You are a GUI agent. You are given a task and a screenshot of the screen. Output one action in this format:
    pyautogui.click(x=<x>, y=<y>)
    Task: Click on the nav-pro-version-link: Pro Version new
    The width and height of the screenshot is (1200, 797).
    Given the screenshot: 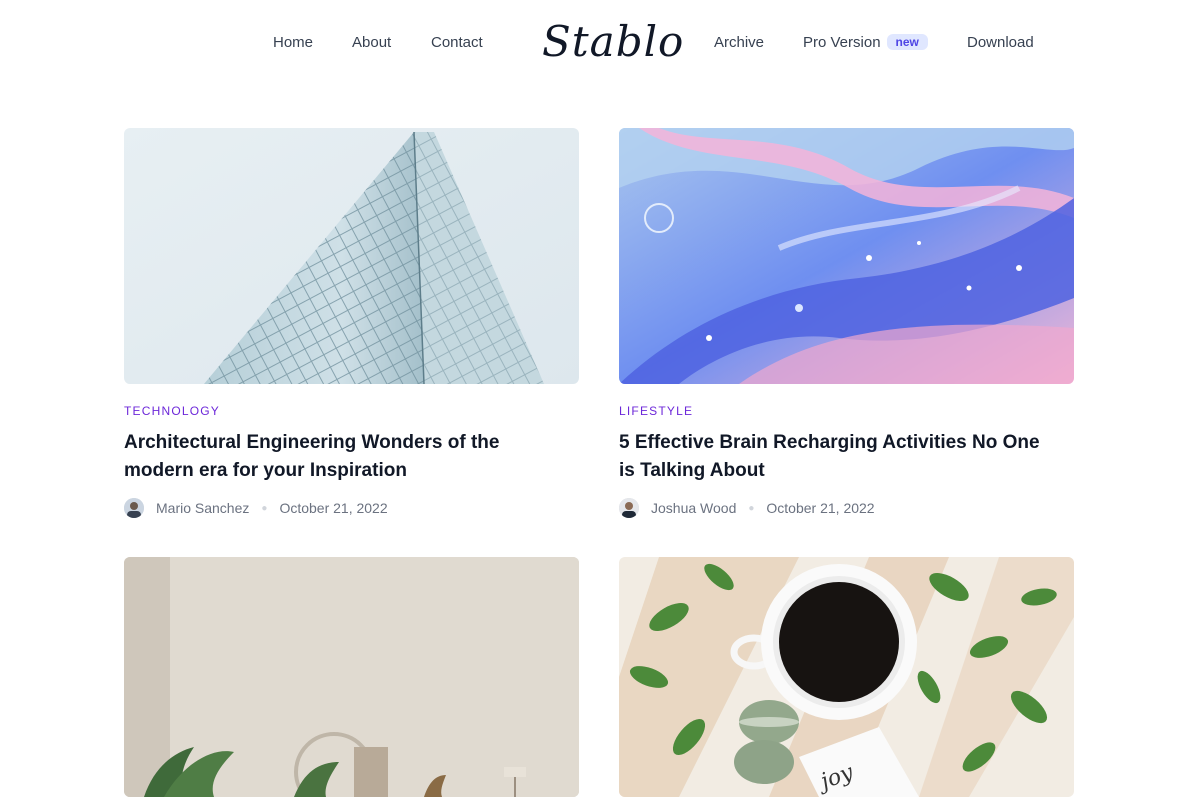 What is the action you would take?
    pyautogui.click(x=865, y=42)
    